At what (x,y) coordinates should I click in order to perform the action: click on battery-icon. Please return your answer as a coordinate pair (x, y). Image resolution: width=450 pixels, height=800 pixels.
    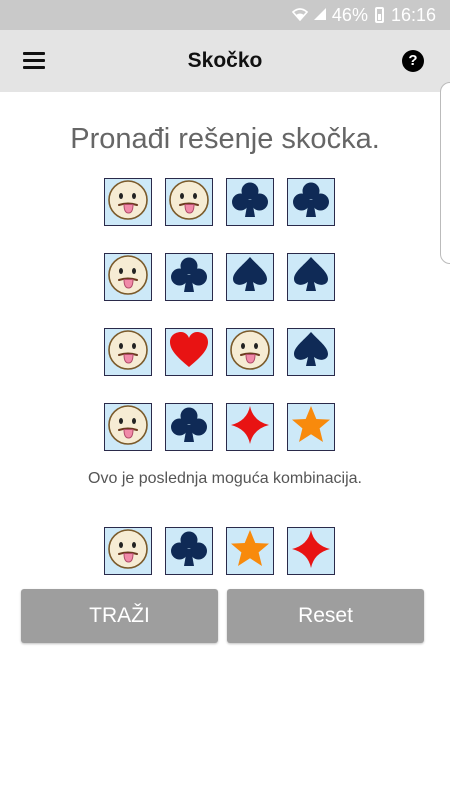
    Looking at the image, I should click on (379, 15).